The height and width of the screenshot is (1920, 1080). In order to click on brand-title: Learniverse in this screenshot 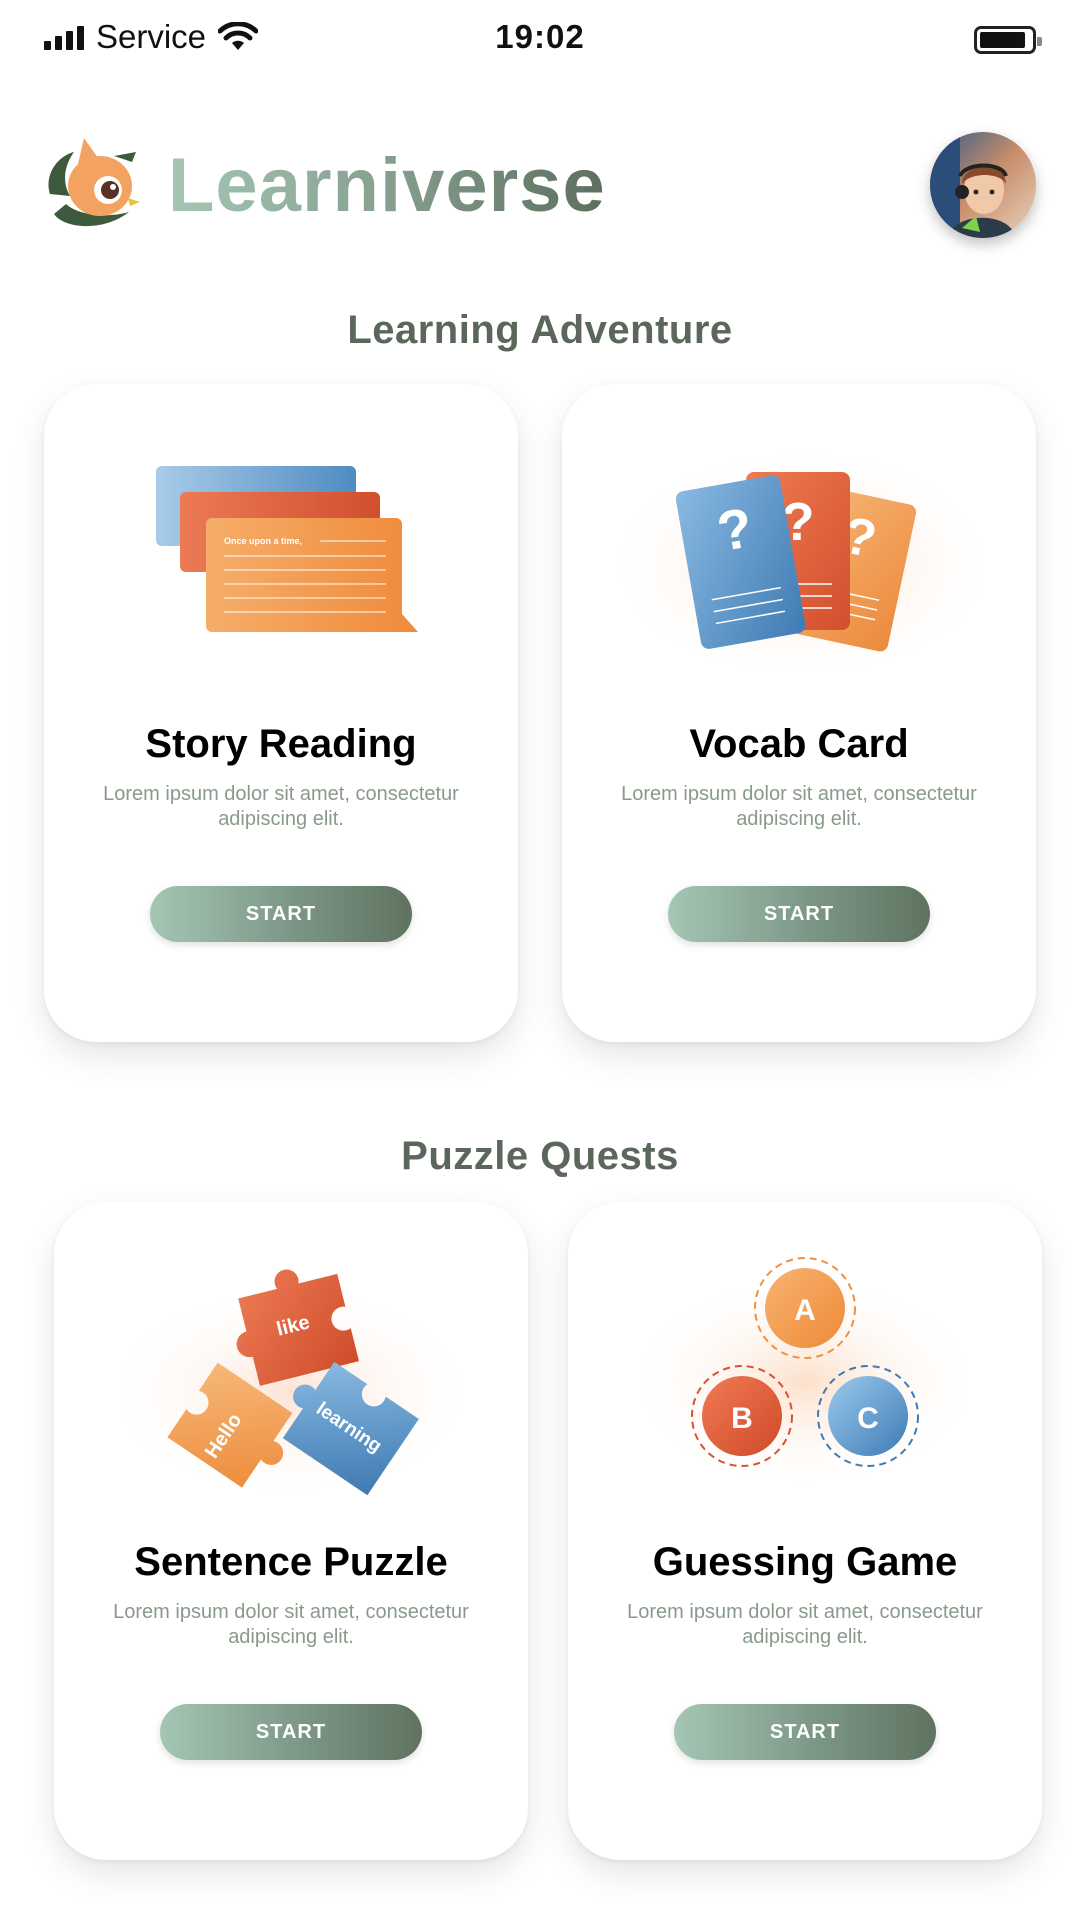, I will do `click(387, 185)`.